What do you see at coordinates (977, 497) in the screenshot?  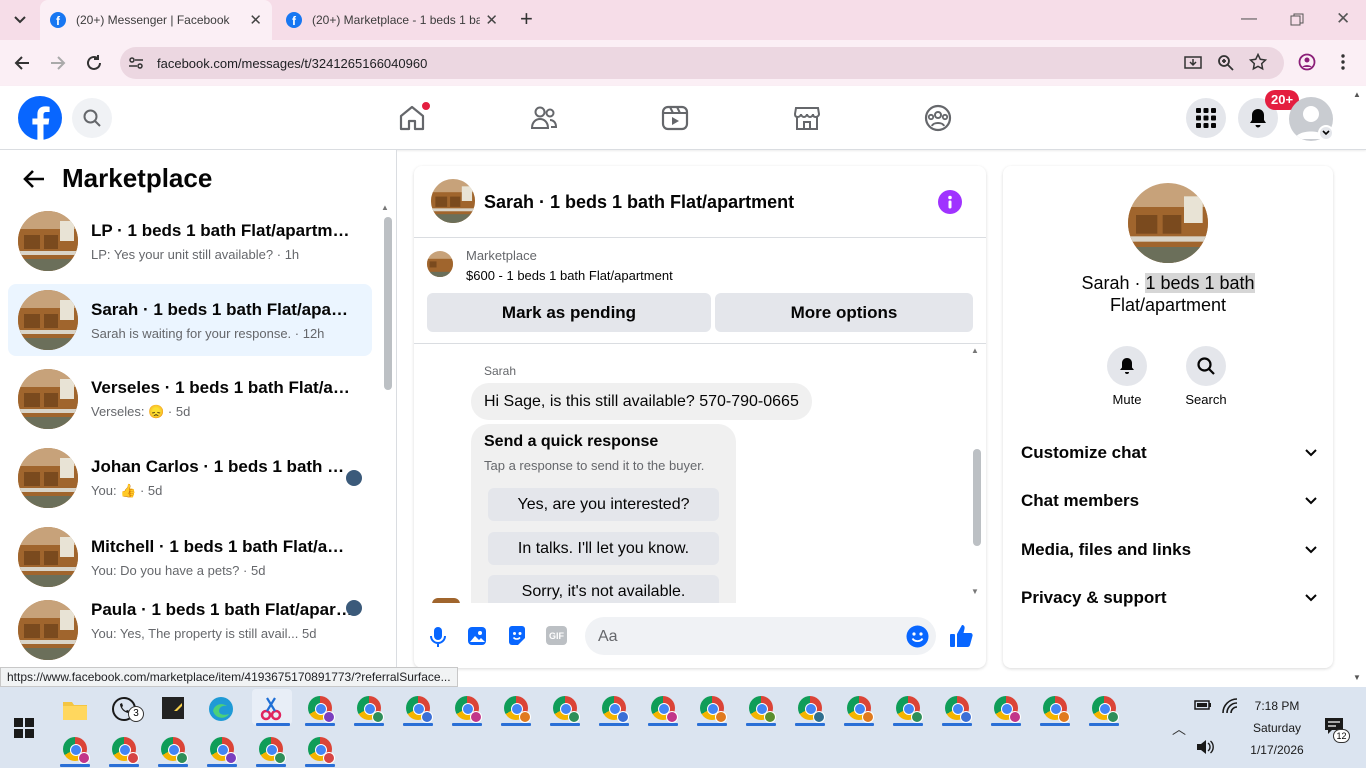 I see `chat-scrollbar` at bounding box center [977, 497].